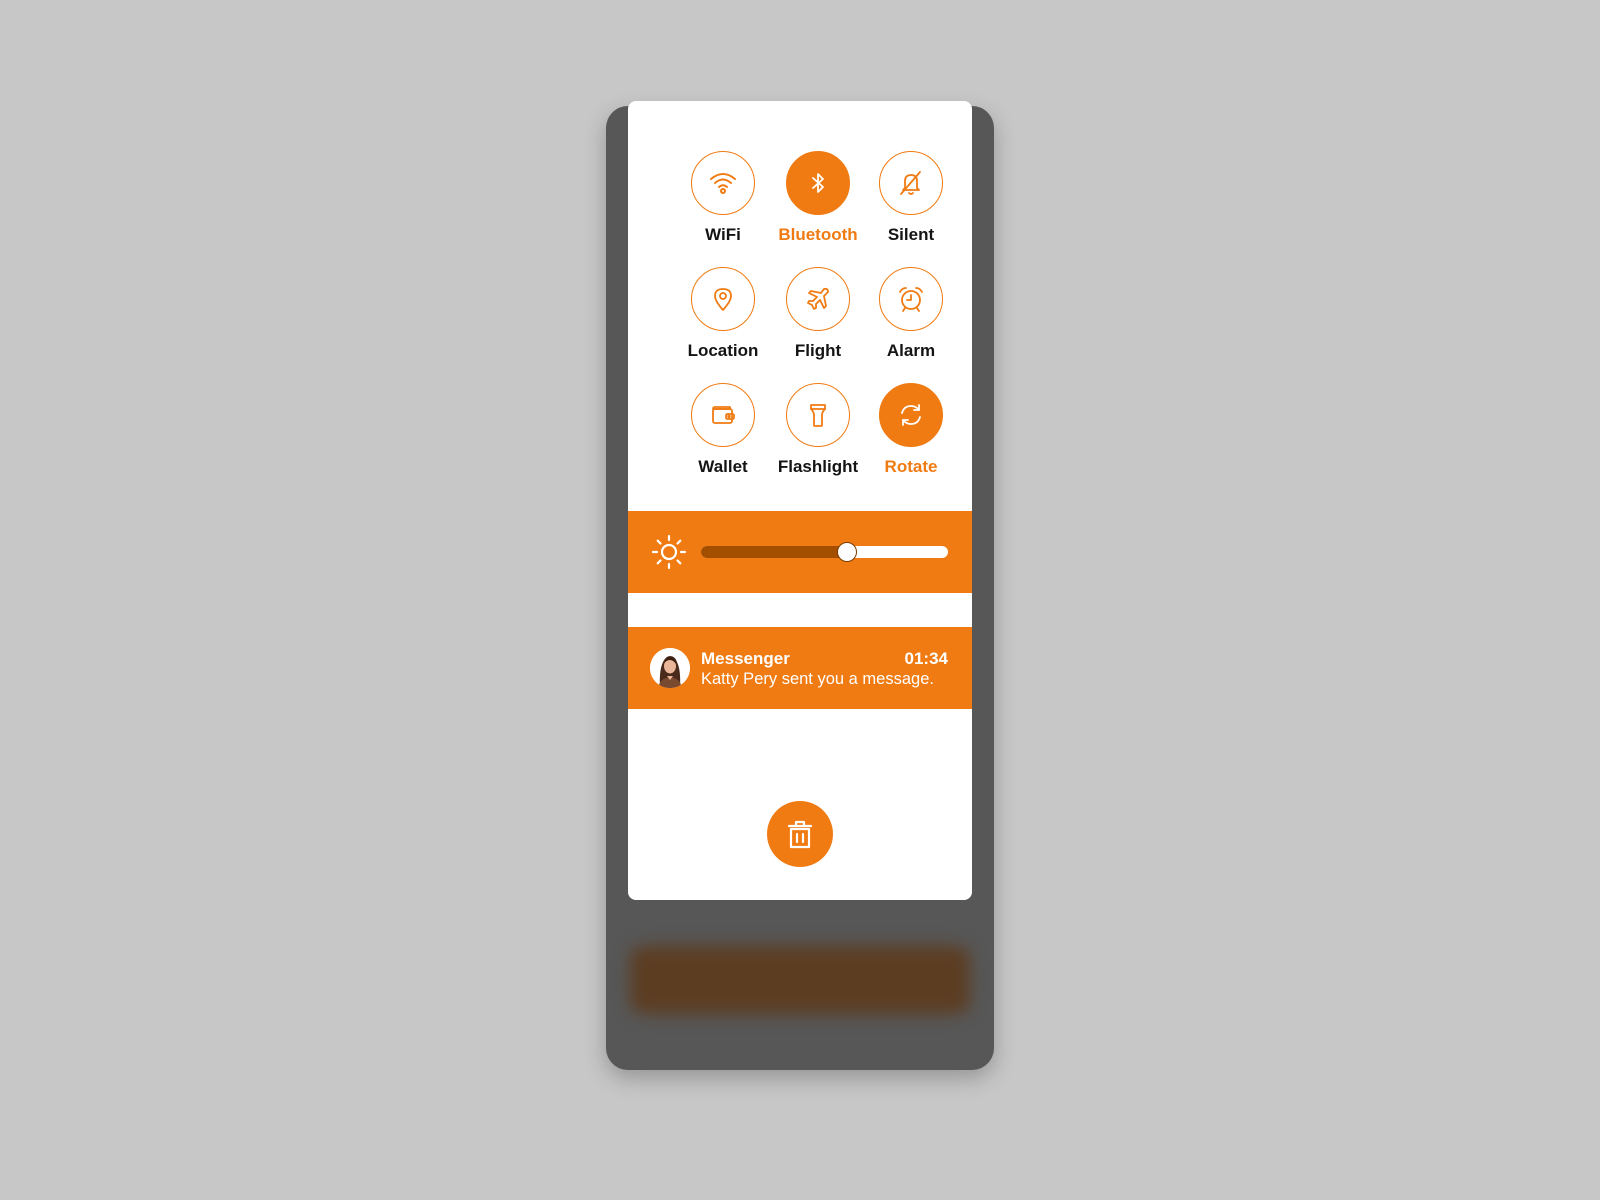 This screenshot has width=1600, height=1200. Describe the element at coordinates (774, 552) in the screenshot. I see `brightness-slider-fill` at that location.